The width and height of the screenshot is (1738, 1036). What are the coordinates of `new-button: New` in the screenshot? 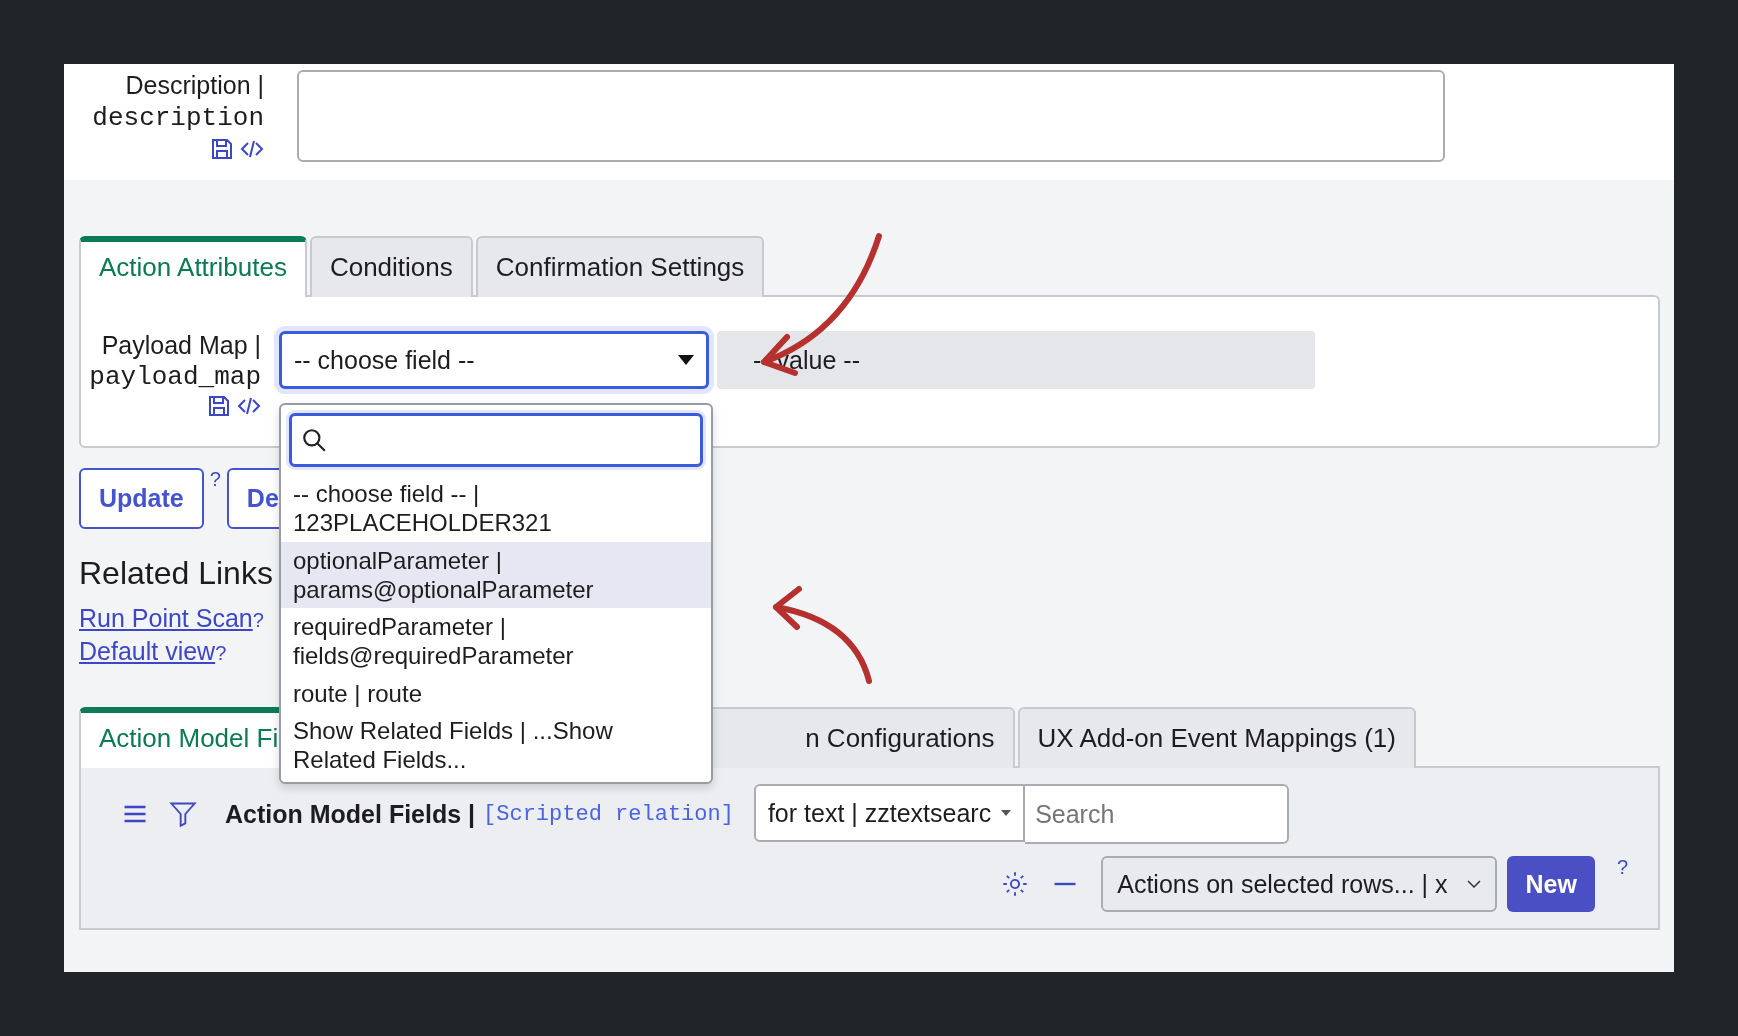 It's located at (1551, 884).